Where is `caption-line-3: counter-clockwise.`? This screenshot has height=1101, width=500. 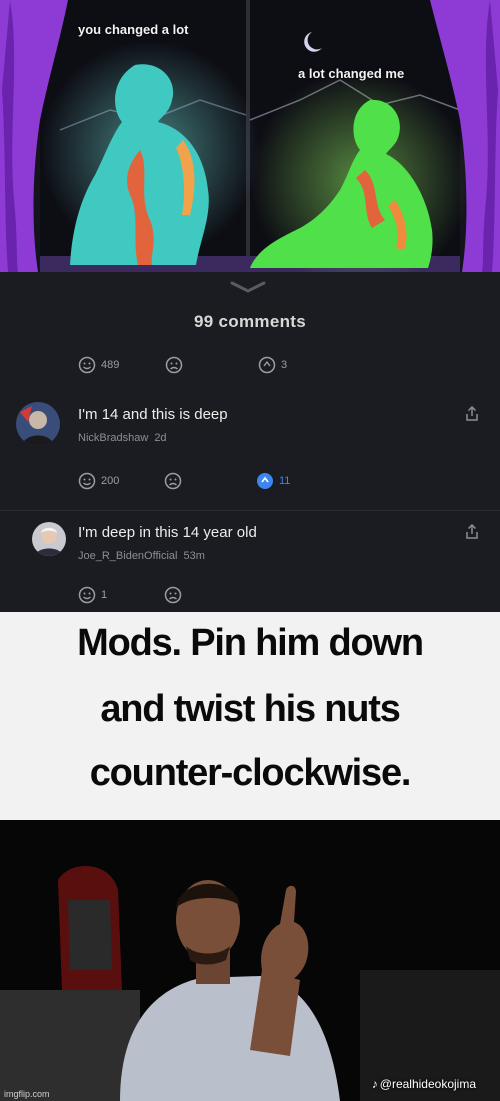 caption-line-3: counter-clockwise. is located at coordinates (250, 773).